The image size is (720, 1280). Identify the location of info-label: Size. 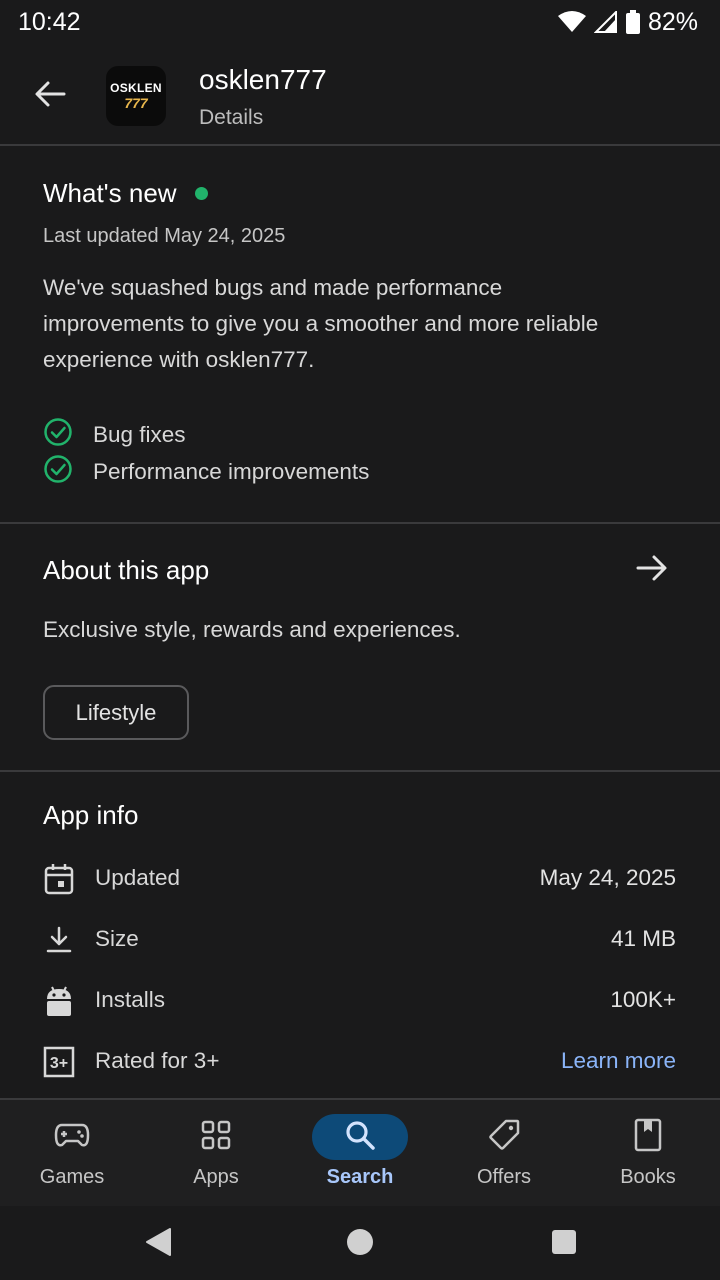
(117, 938).